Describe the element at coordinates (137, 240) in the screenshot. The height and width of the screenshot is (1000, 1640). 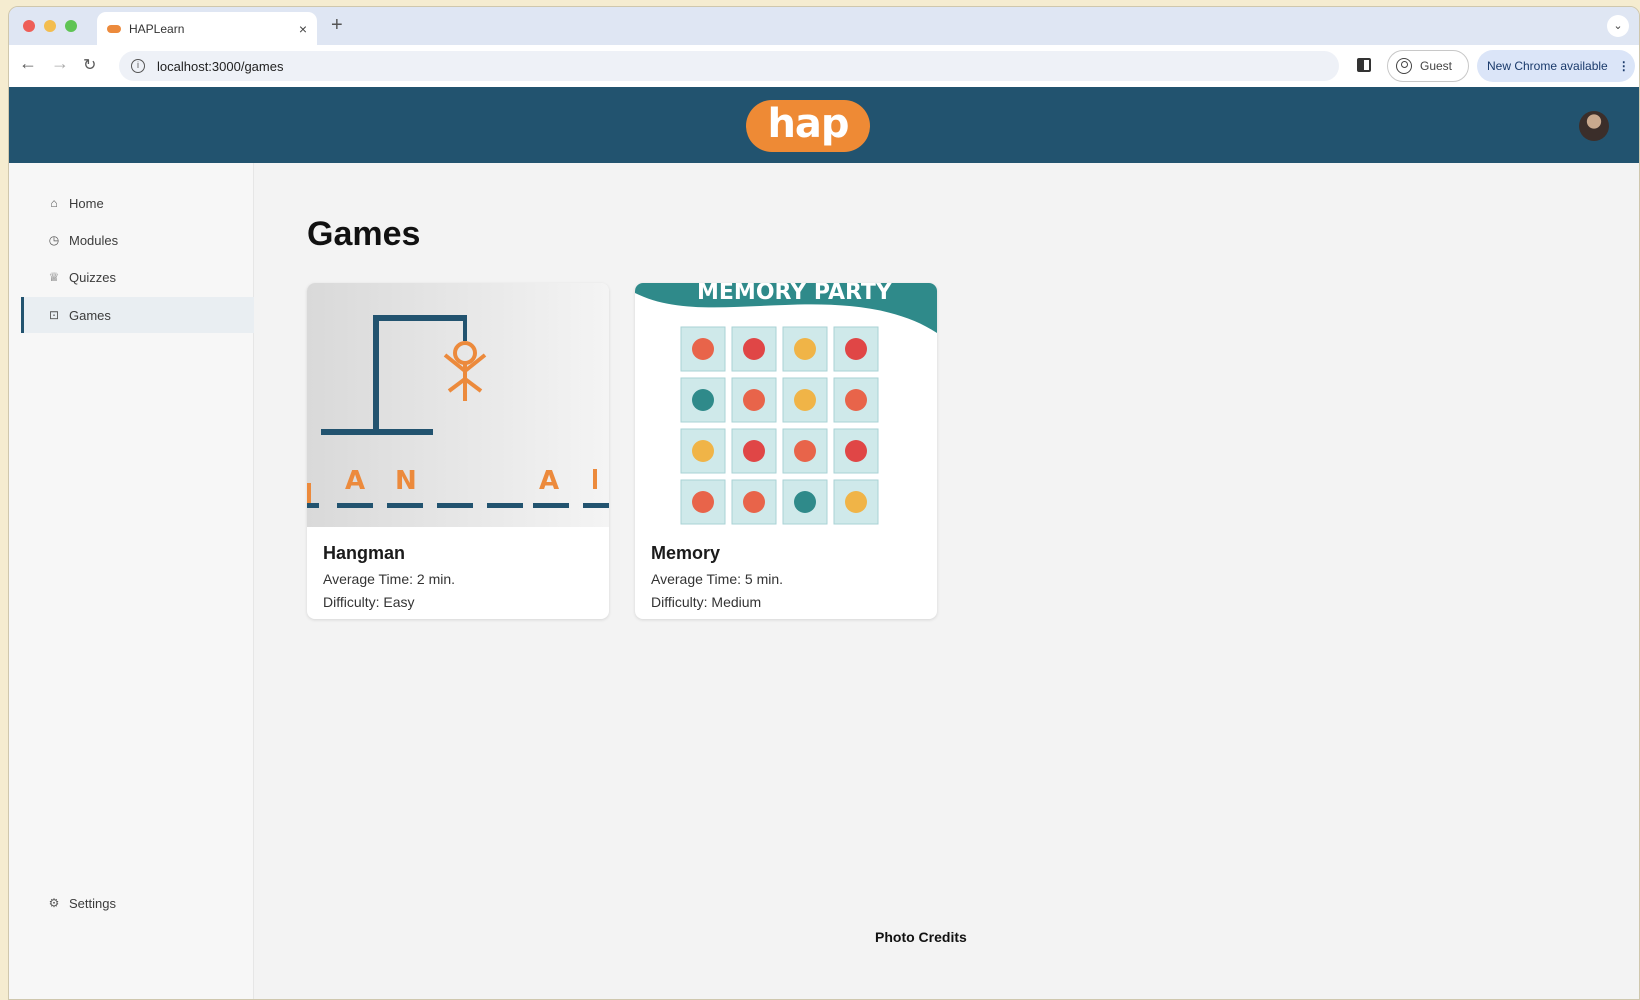
I see `sidebar-item-modules: ◷ Modules` at that location.